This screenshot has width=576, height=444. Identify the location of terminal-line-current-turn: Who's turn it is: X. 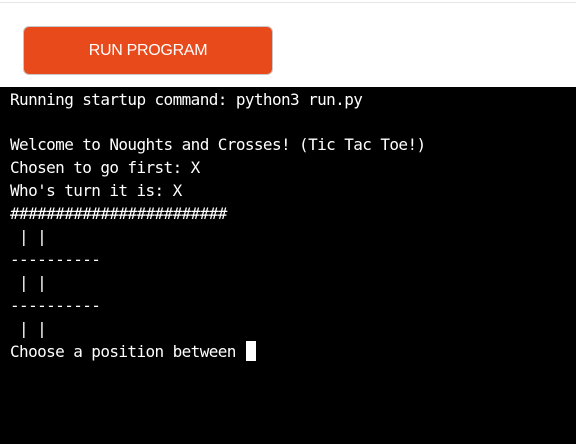
(96, 190).